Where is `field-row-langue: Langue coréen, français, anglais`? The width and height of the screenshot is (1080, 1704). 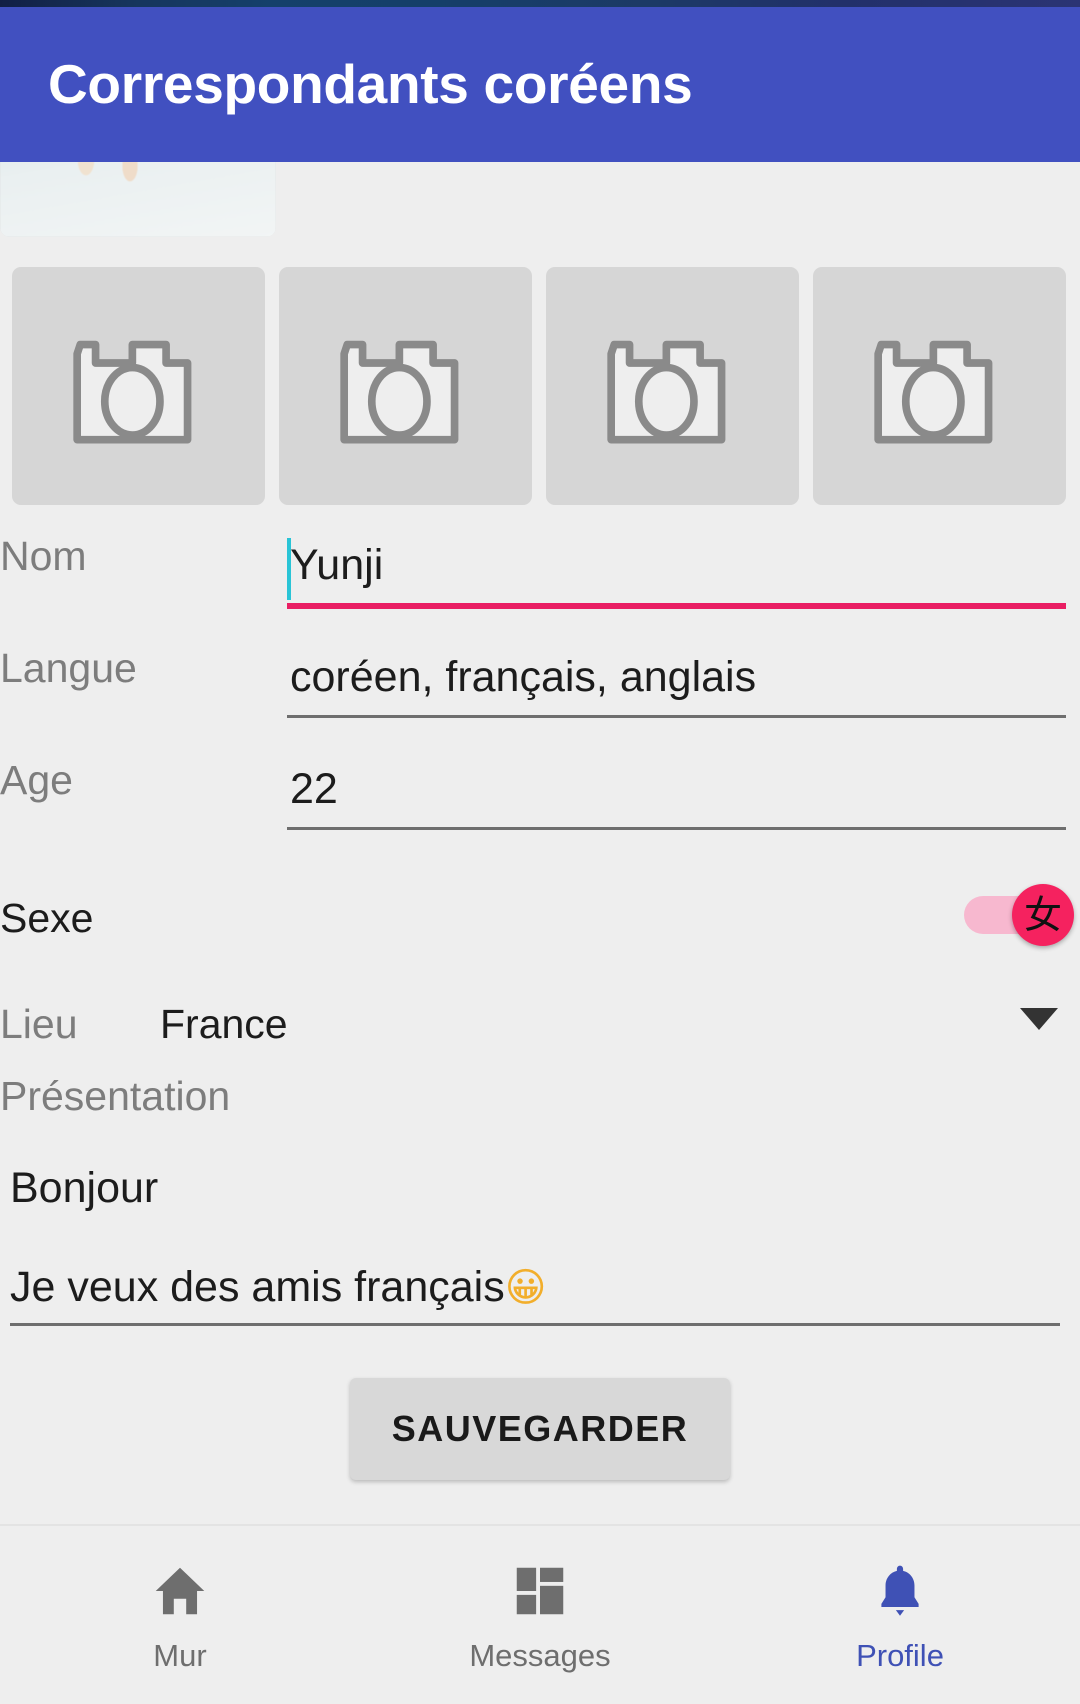 field-row-langue: Langue coréen, français, anglais is located at coordinates (540, 690).